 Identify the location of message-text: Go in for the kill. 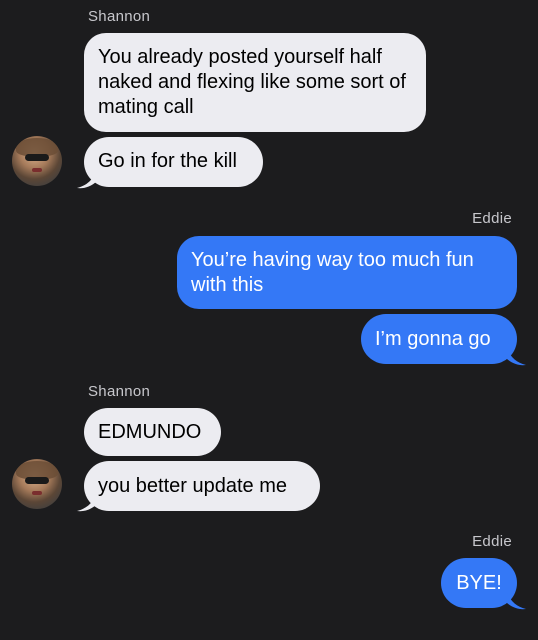
(167, 161).